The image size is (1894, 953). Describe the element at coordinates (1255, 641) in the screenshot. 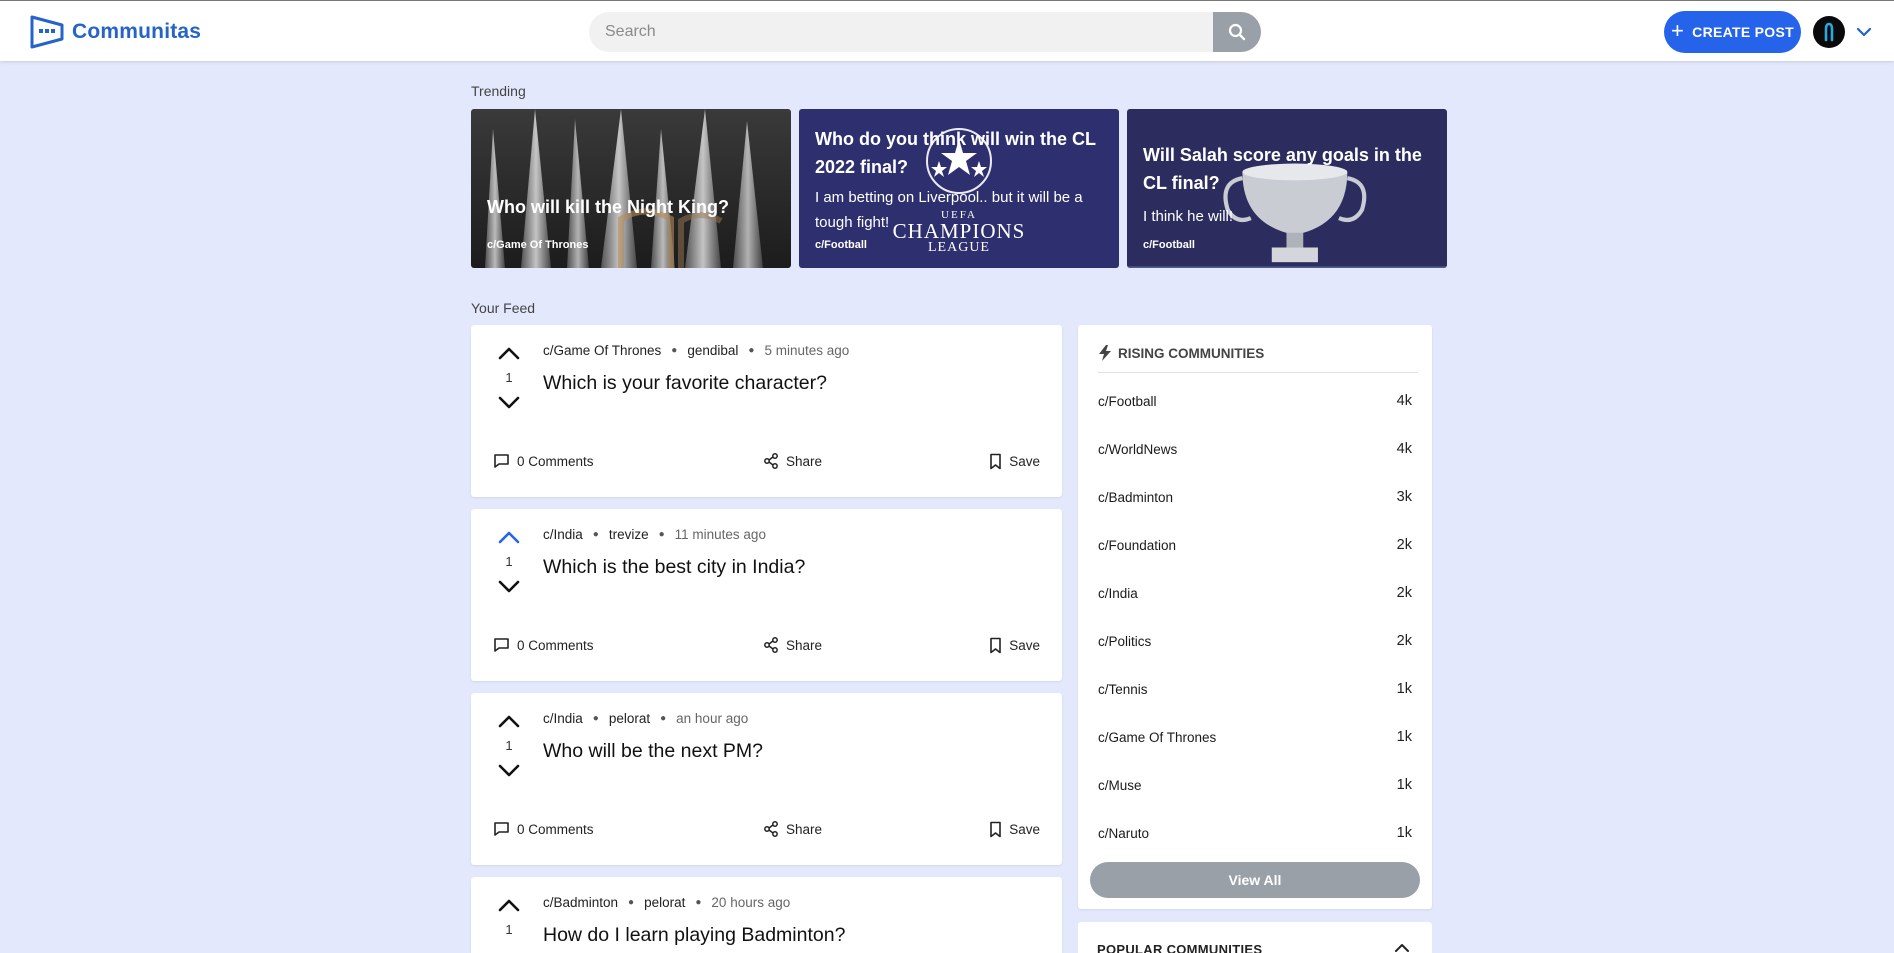

I see `community-row: c/Politics 2k` at that location.